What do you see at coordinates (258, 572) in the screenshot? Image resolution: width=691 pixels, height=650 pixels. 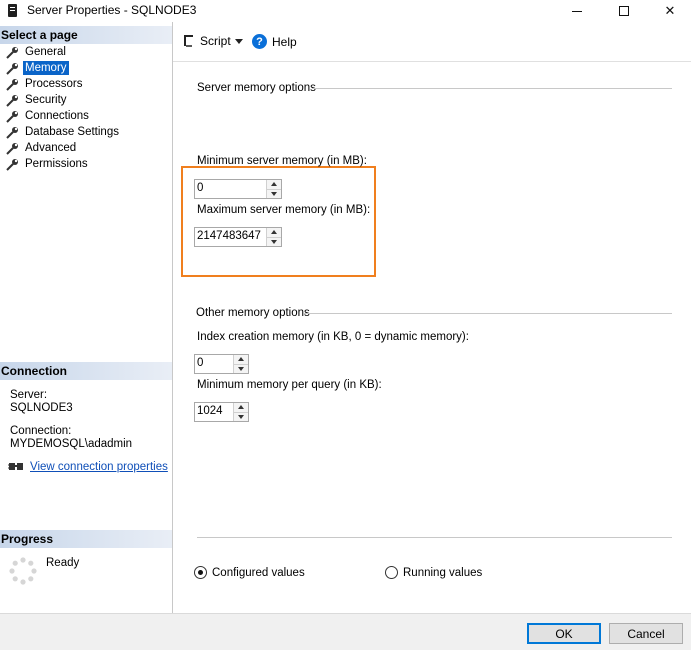 I see `configured-values-label: Configured values` at bounding box center [258, 572].